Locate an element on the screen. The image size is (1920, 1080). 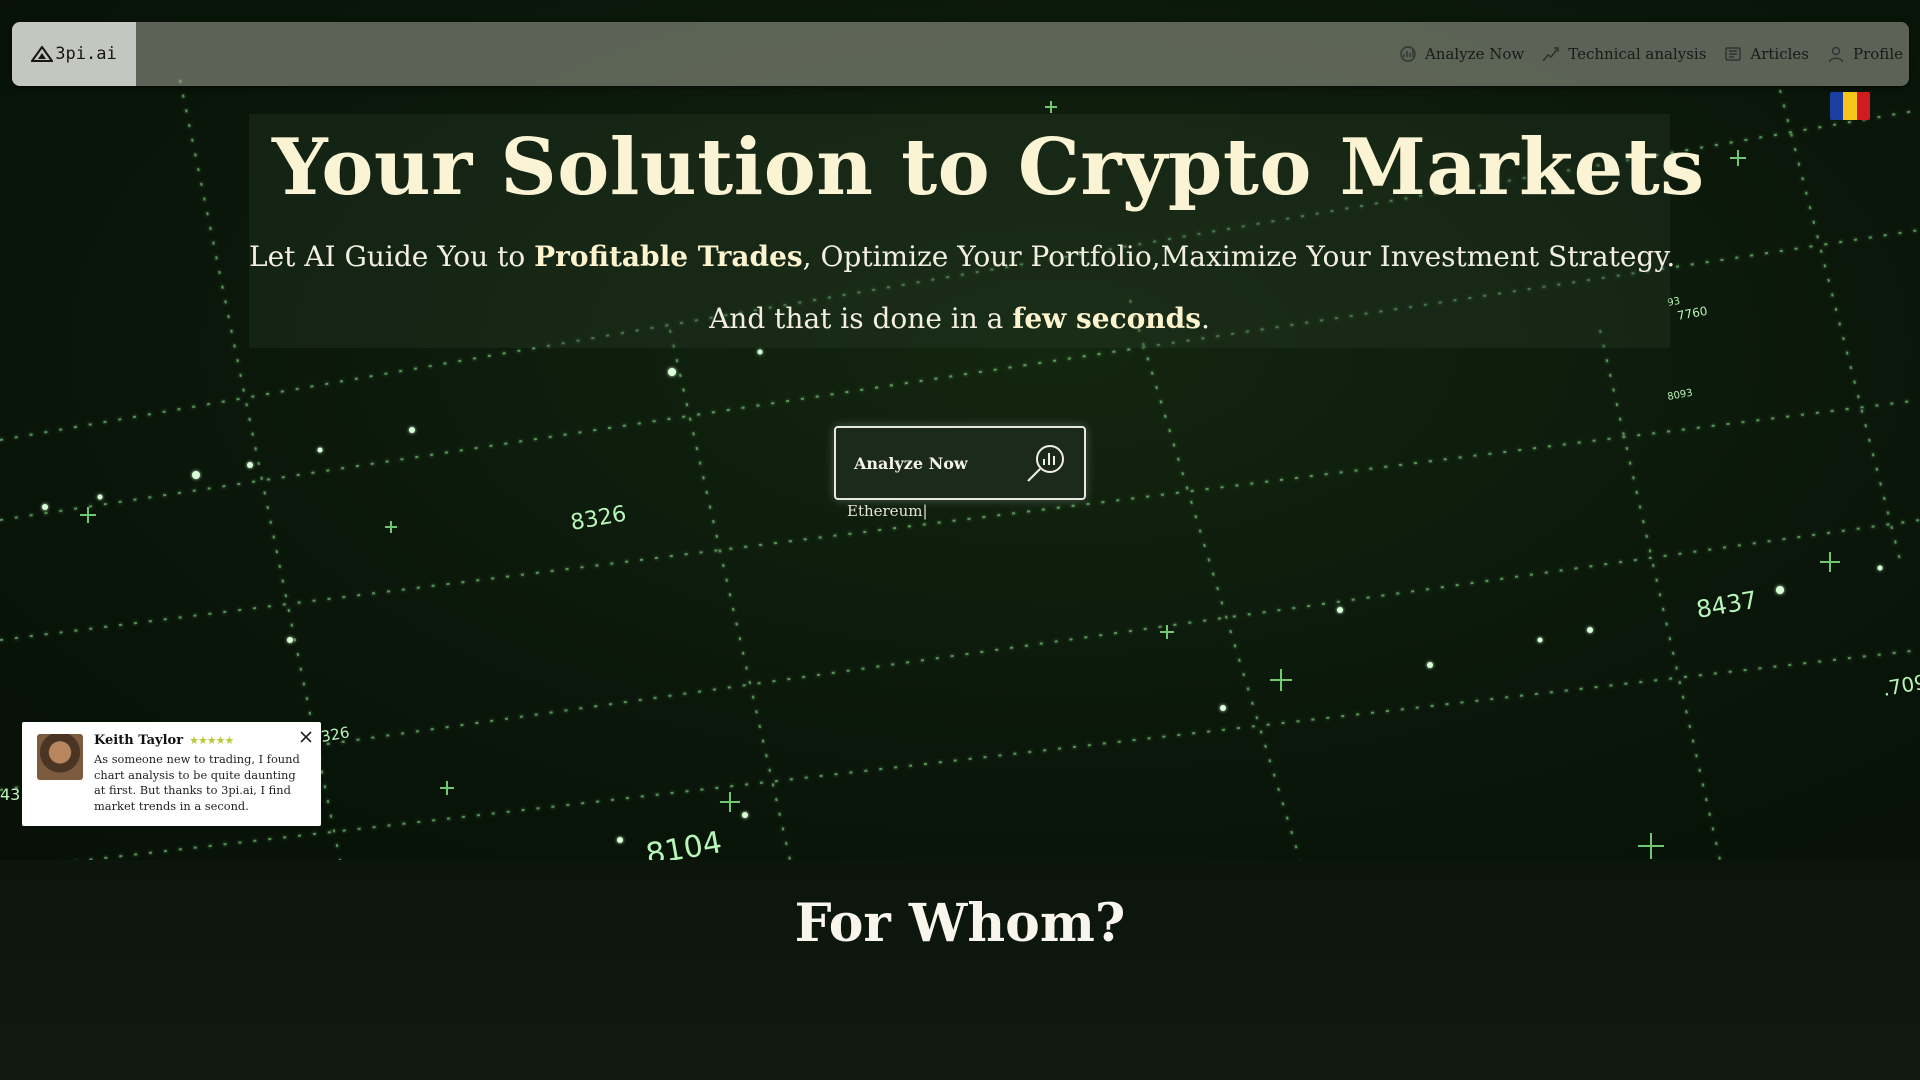
analyze-now-button: Analyze Now is located at coordinates (960, 463).